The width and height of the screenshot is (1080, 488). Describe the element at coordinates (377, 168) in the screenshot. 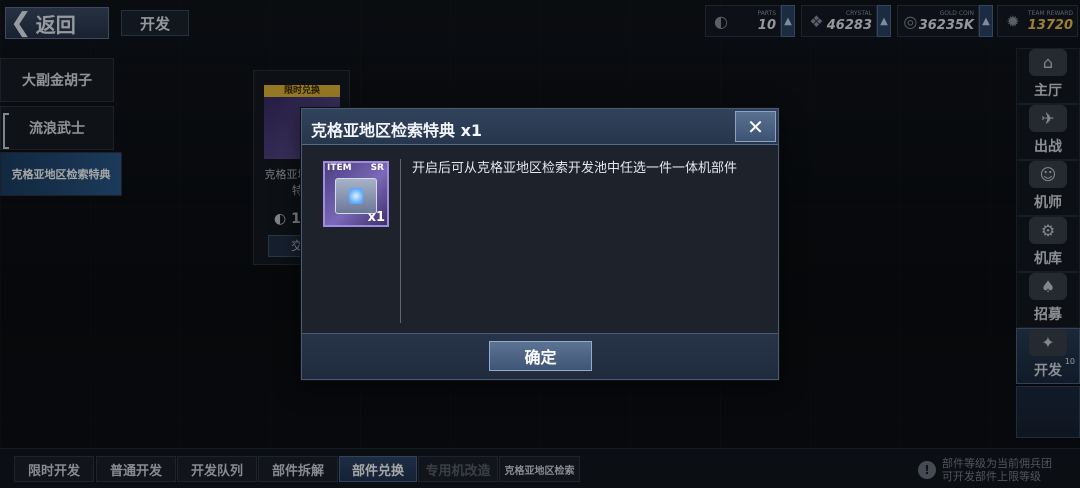

I see `rarity-tag: SR` at that location.